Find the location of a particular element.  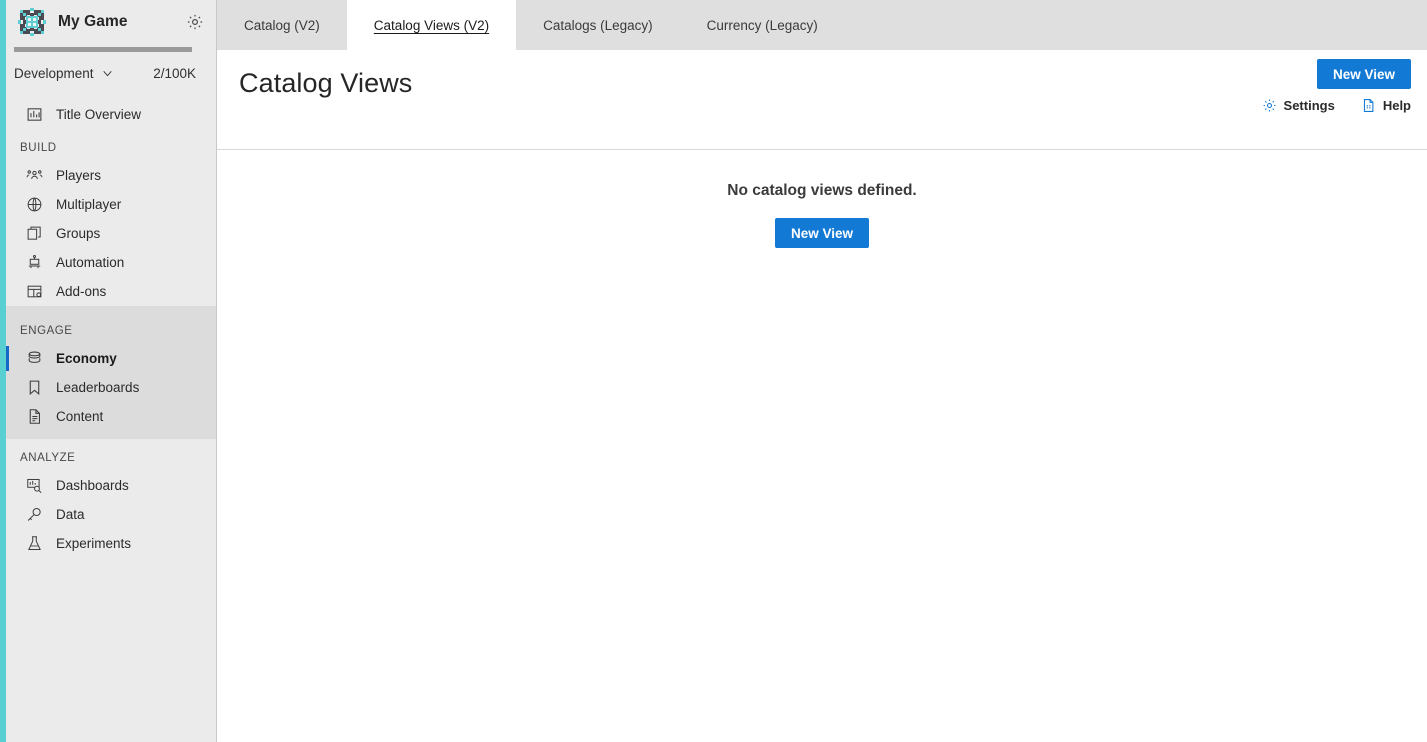

document-icon is located at coordinates (34, 416).